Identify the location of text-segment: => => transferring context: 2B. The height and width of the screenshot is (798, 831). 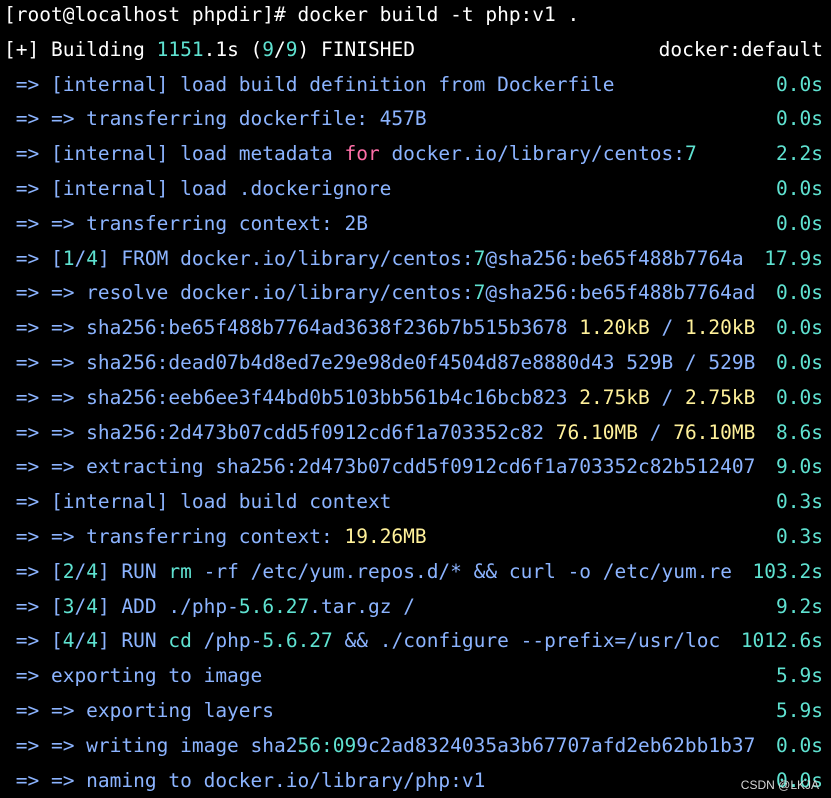
(186, 223).